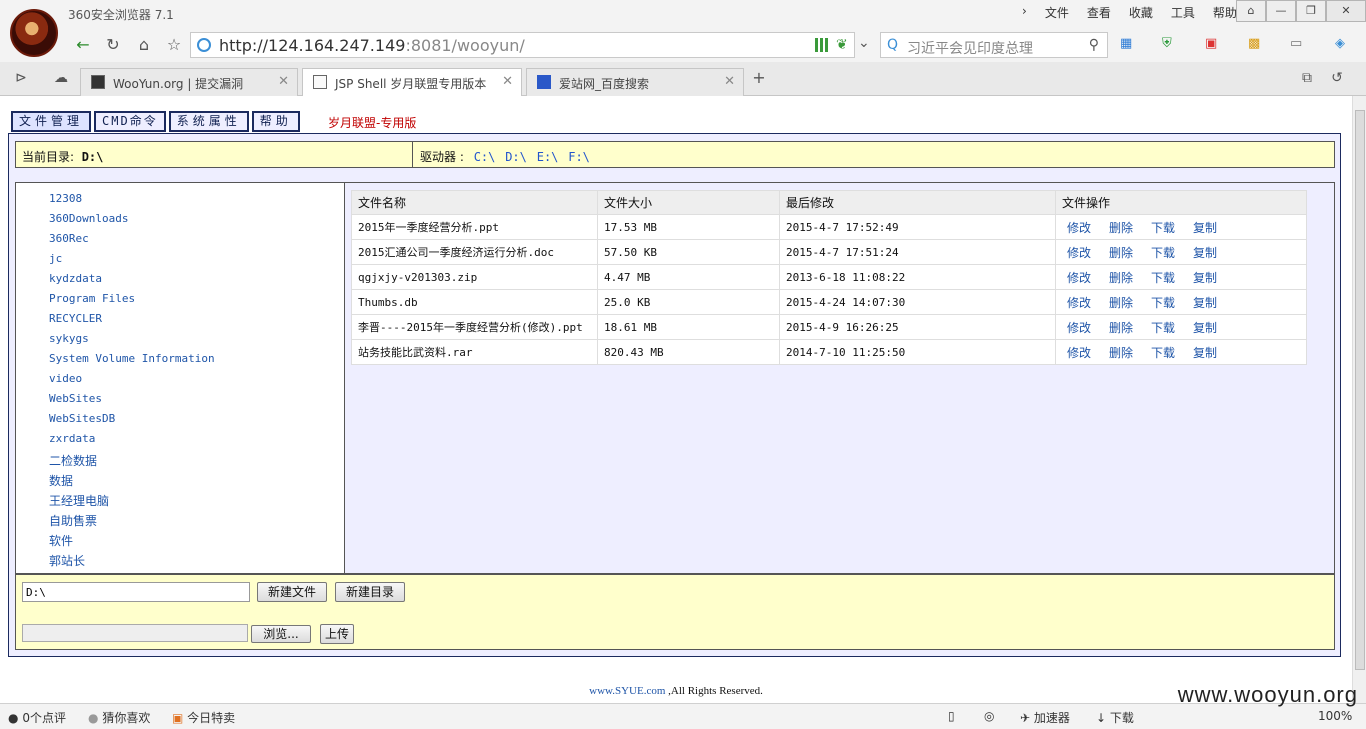 The height and width of the screenshot is (729, 1366). Describe the element at coordinates (292, 592) in the screenshot. I see `new-file-button: 新建文件` at that location.